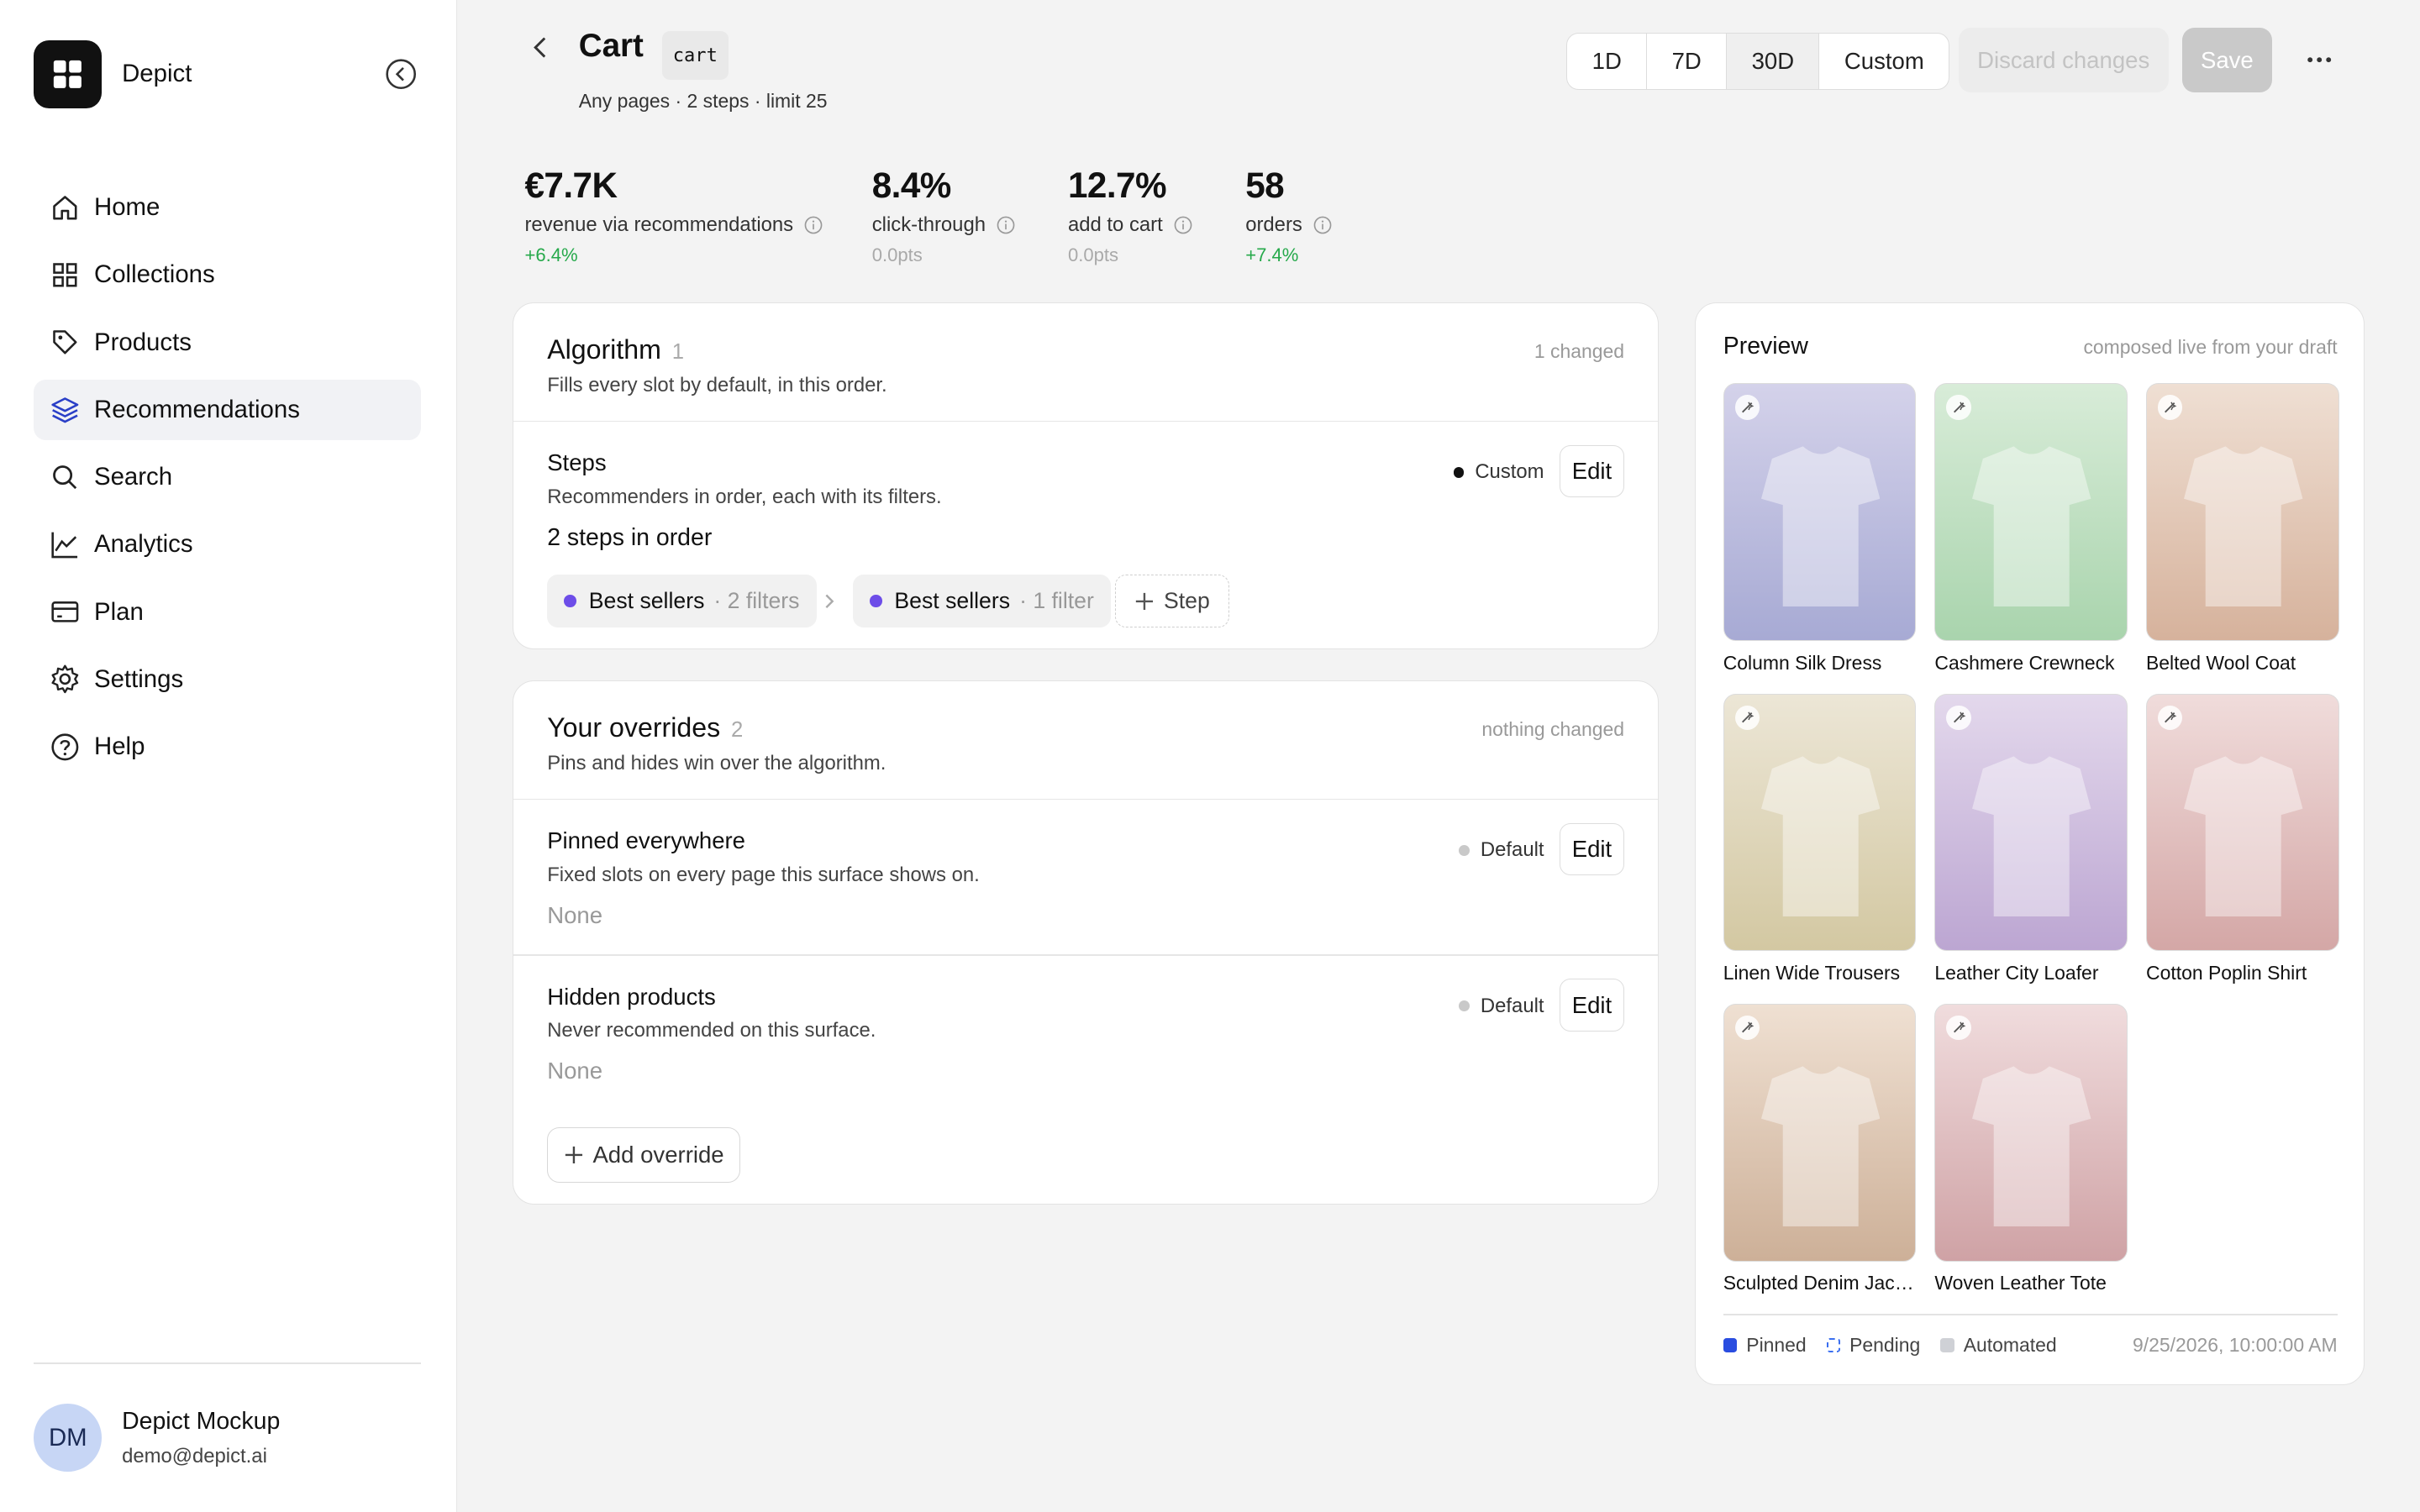 This screenshot has width=2420, height=1512. Describe the element at coordinates (2063, 60) in the screenshot. I see `discard-changes-button: Discard changes` at that location.